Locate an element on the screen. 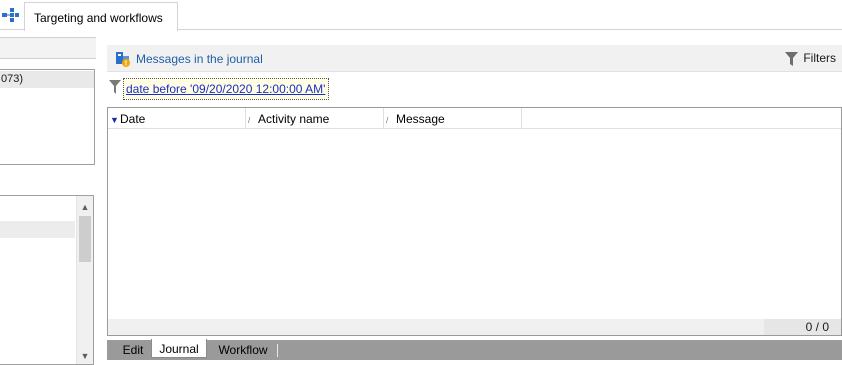 This screenshot has width=842, height=365. left-pane-header is located at coordinates (48, 48).